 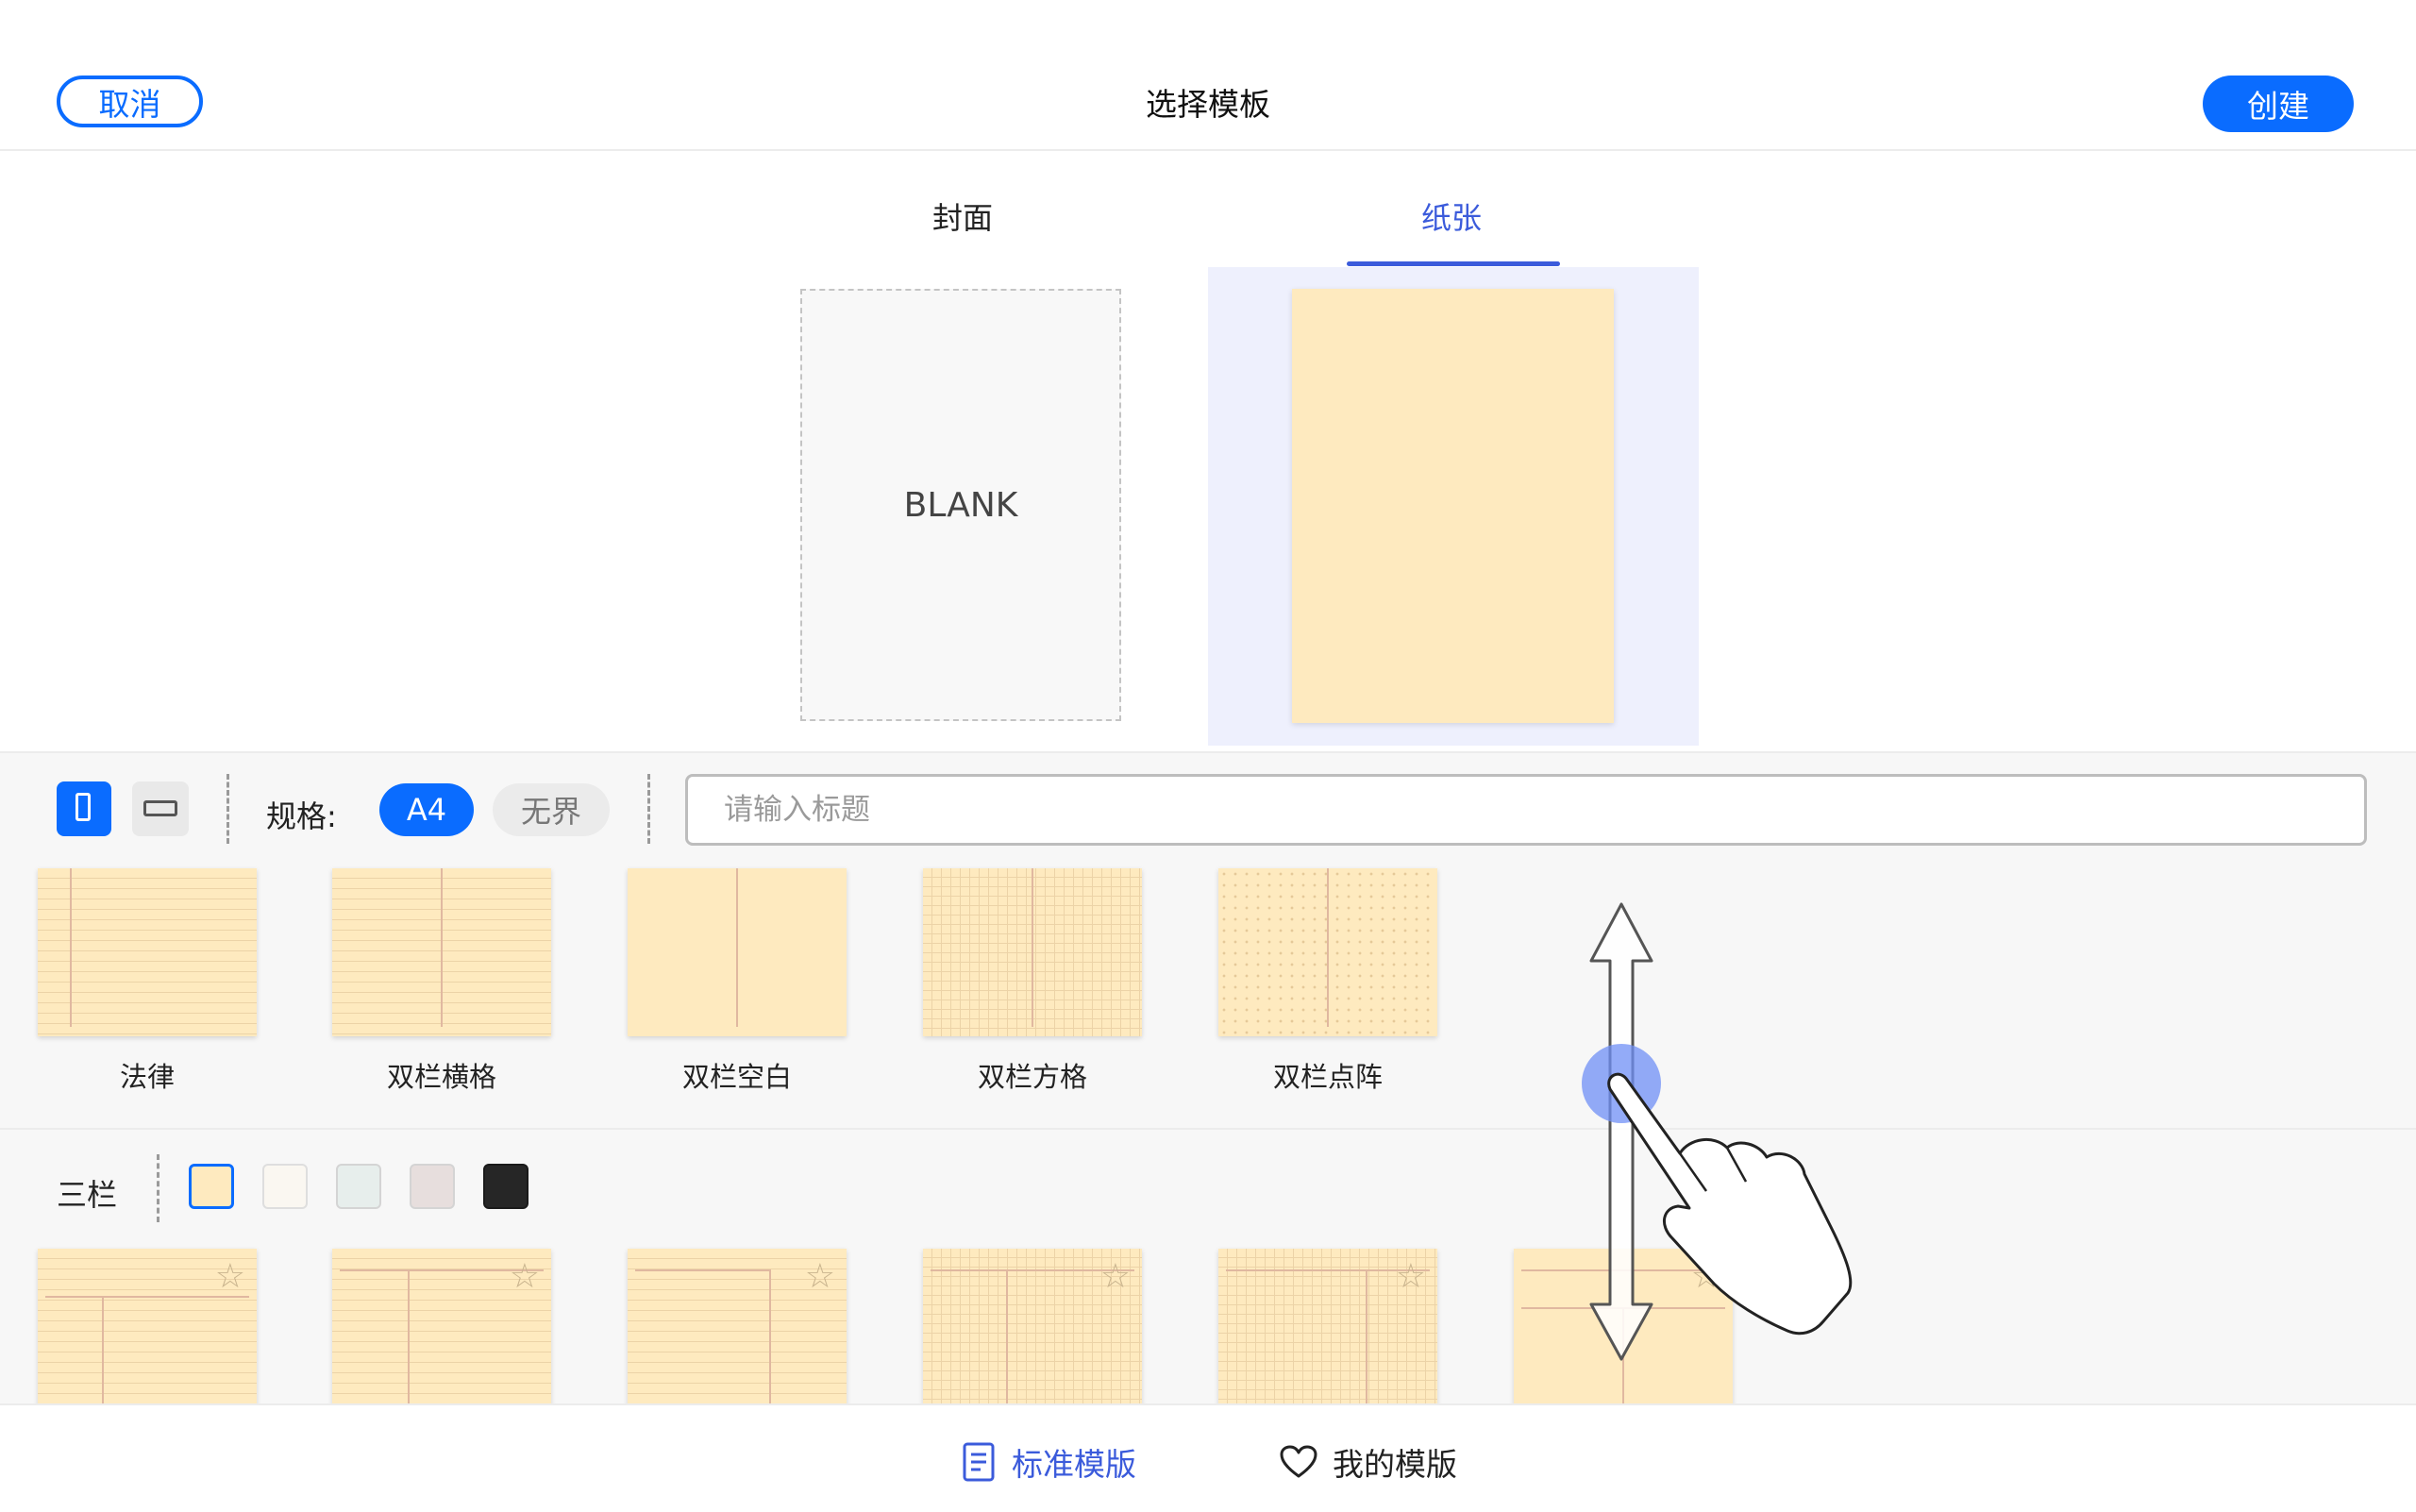 I want to click on template-thumb-two-col-ruled, so click(x=442, y=952).